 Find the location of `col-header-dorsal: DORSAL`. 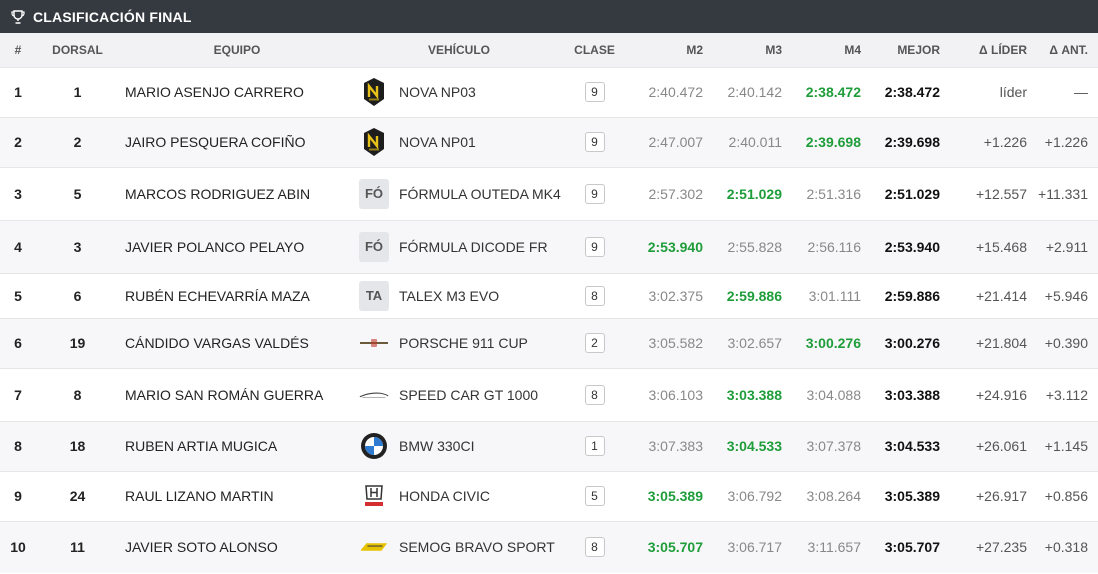

col-header-dorsal: DORSAL is located at coordinates (77, 50).